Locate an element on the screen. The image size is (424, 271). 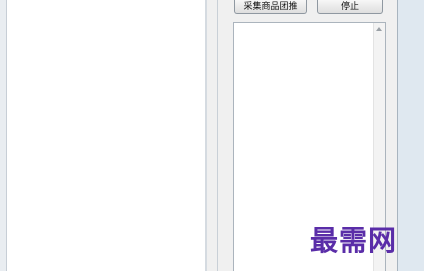
scroll-up-arrow-icon is located at coordinates (379, 29).